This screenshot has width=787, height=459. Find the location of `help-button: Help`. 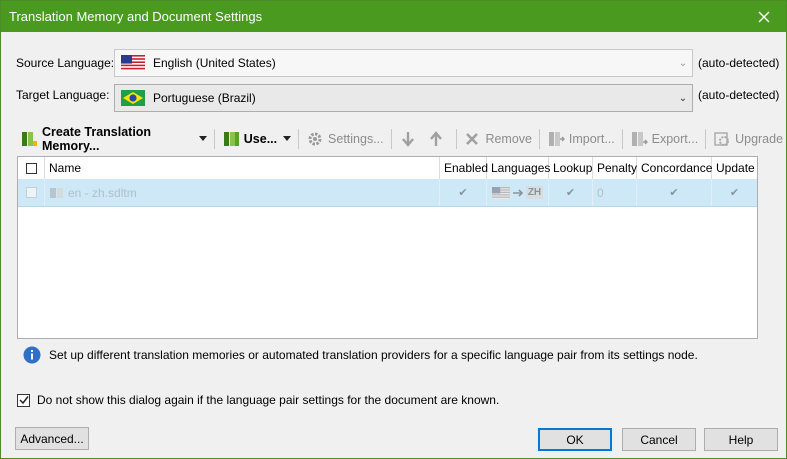

help-button: Help is located at coordinates (741, 439).